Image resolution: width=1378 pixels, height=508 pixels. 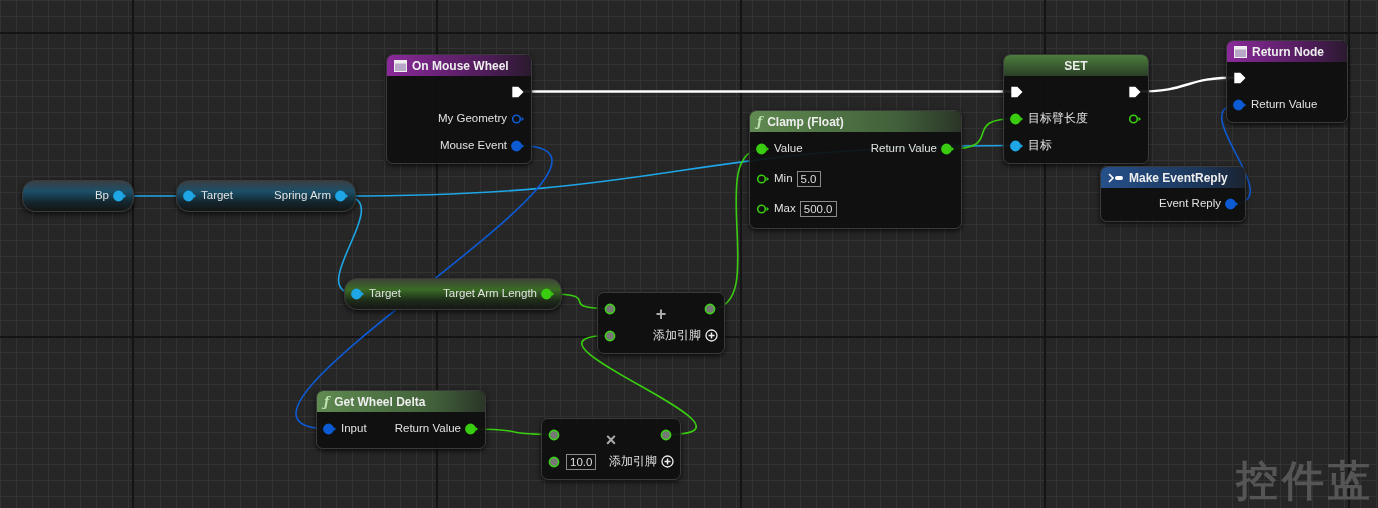 I want to click on graph-node: Target Target Arm Length, so click(x=453, y=294).